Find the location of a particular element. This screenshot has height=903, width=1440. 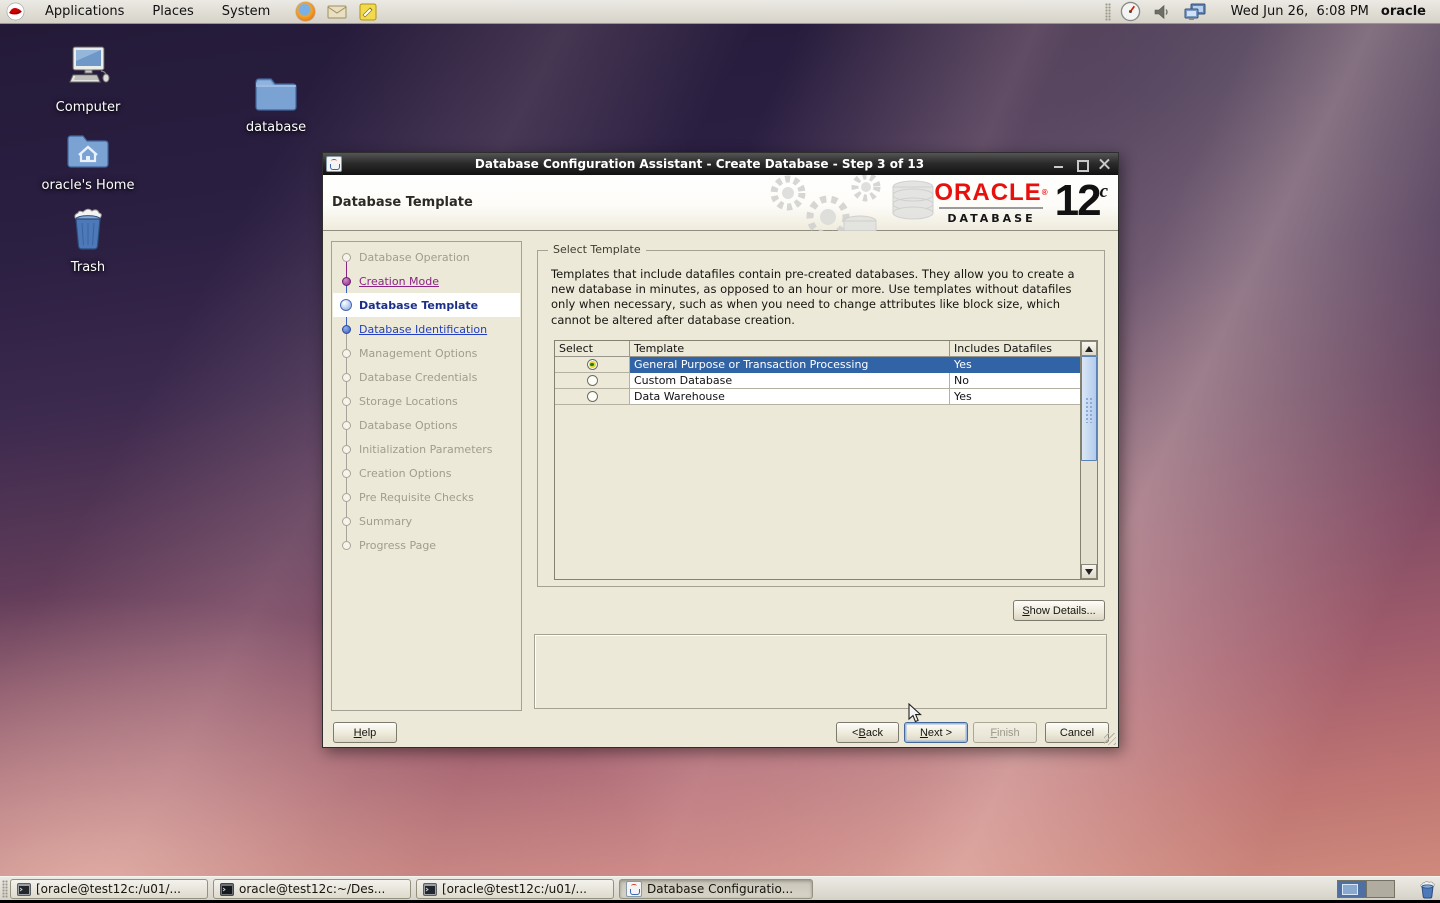

table-empty-area is located at coordinates (817, 492).